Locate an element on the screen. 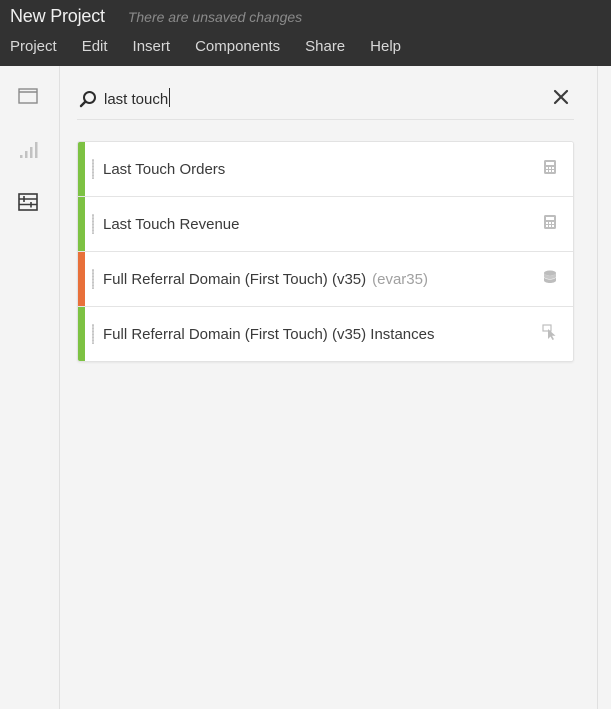 This screenshot has width=611, height=709. menu-share: Share is located at coordinates (325, 46).